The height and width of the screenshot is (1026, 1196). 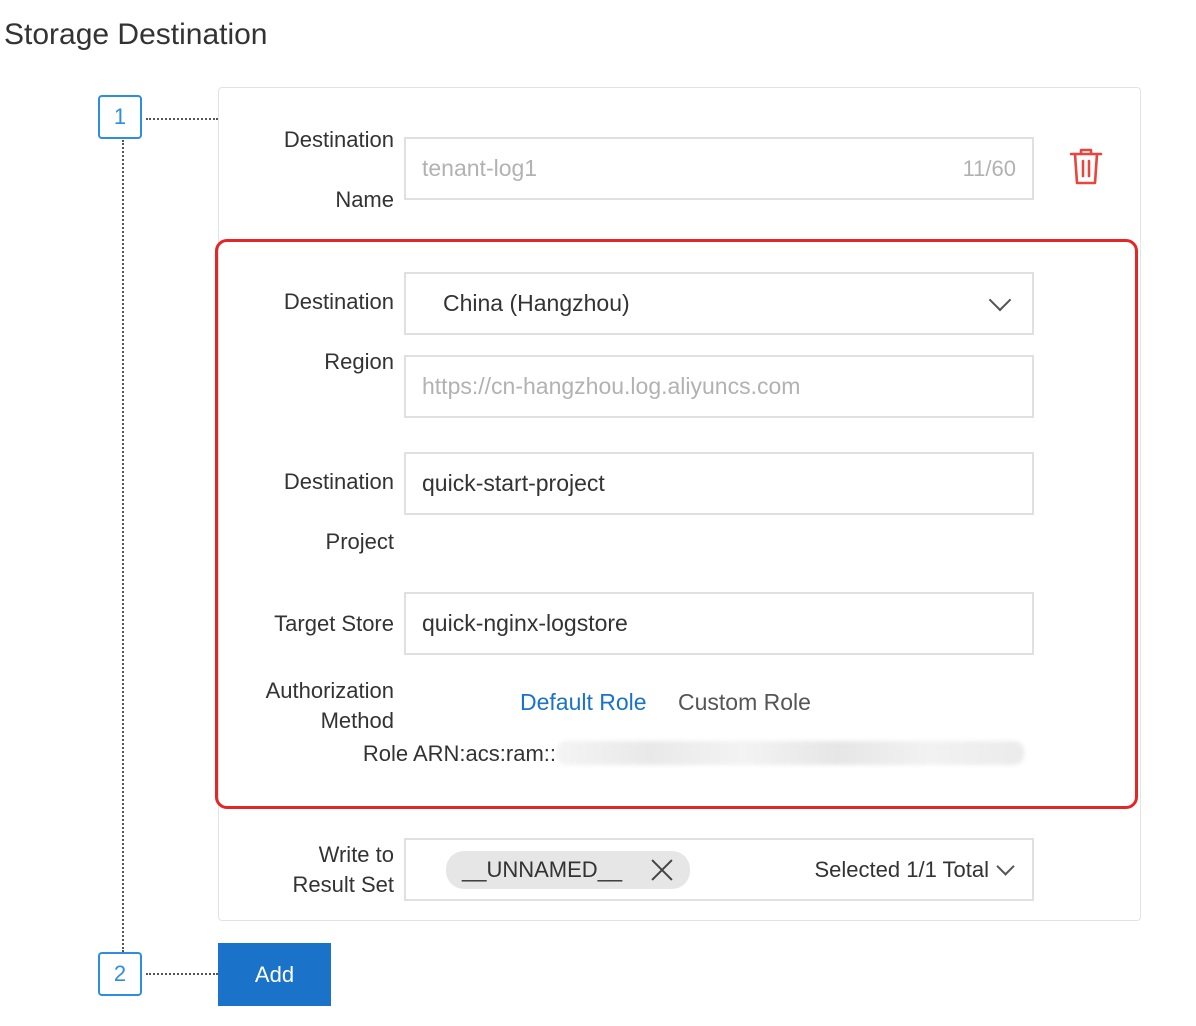 What do you see at coordinates (343, 869) in the screenshot?
I see `result-set-label: Write to Result Set` at bounding box center [343, 869].